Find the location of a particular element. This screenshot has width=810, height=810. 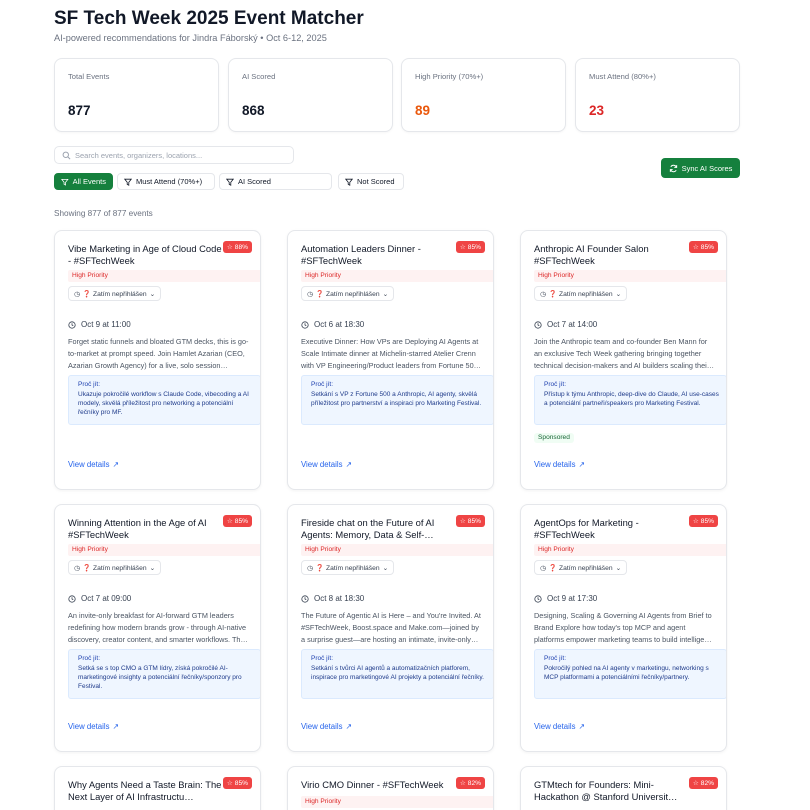

page-title: SF Tech Week 2025 Event Matcher is located at coordinates (209, 18).